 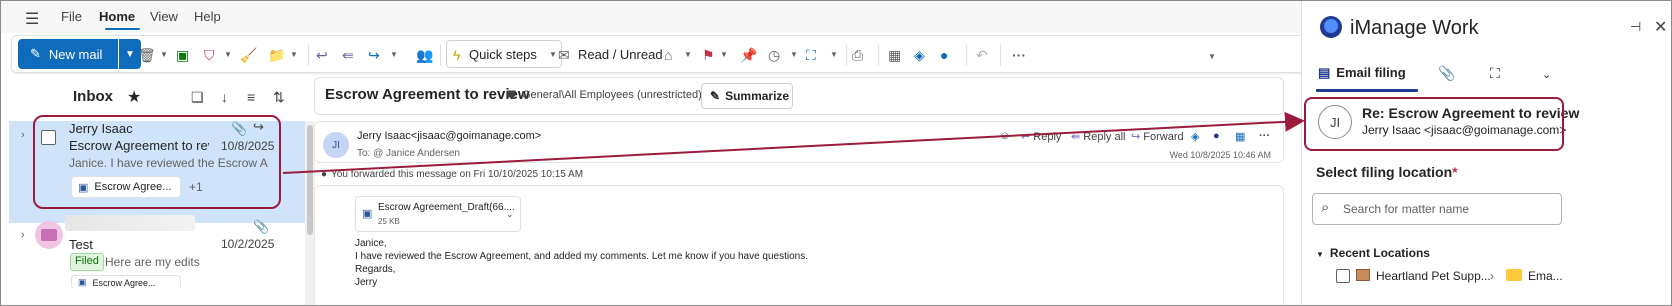 I want to click on reply-action: ↩ Reply, so click(x=1041, y=136).